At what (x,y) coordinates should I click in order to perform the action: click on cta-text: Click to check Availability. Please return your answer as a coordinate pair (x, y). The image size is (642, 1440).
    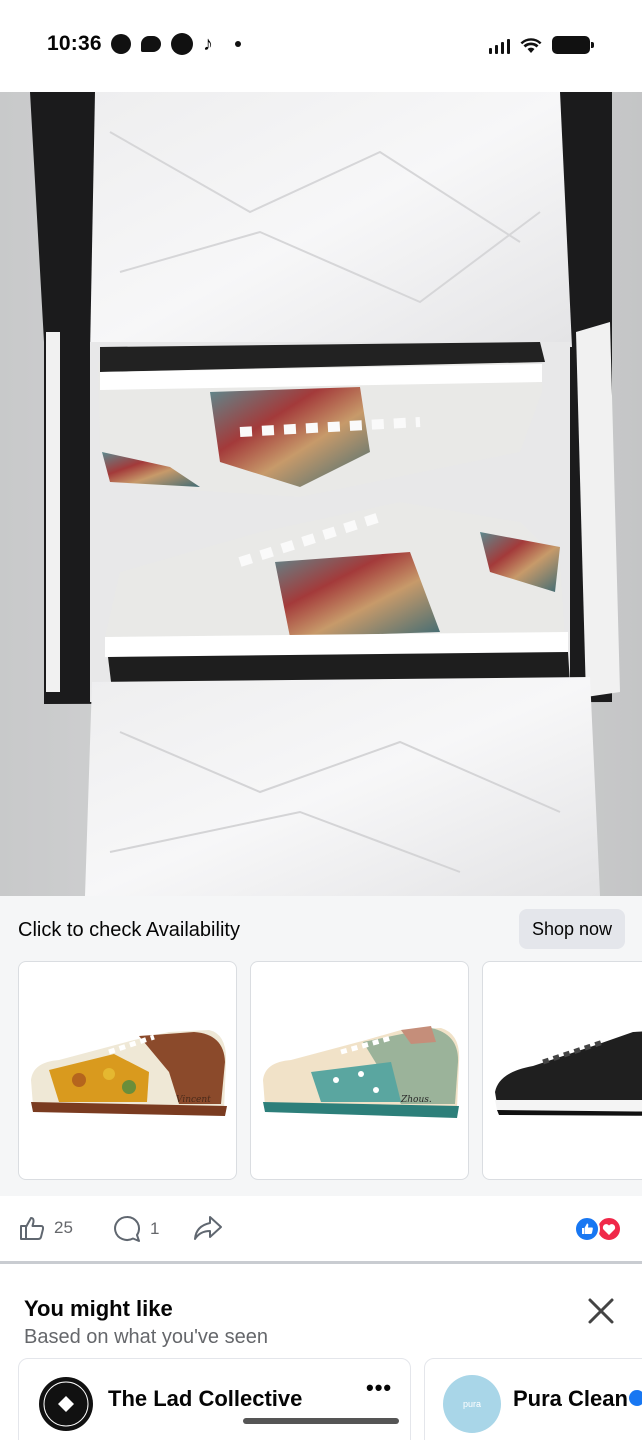
    Looking at the image, I should click on (129, 930).